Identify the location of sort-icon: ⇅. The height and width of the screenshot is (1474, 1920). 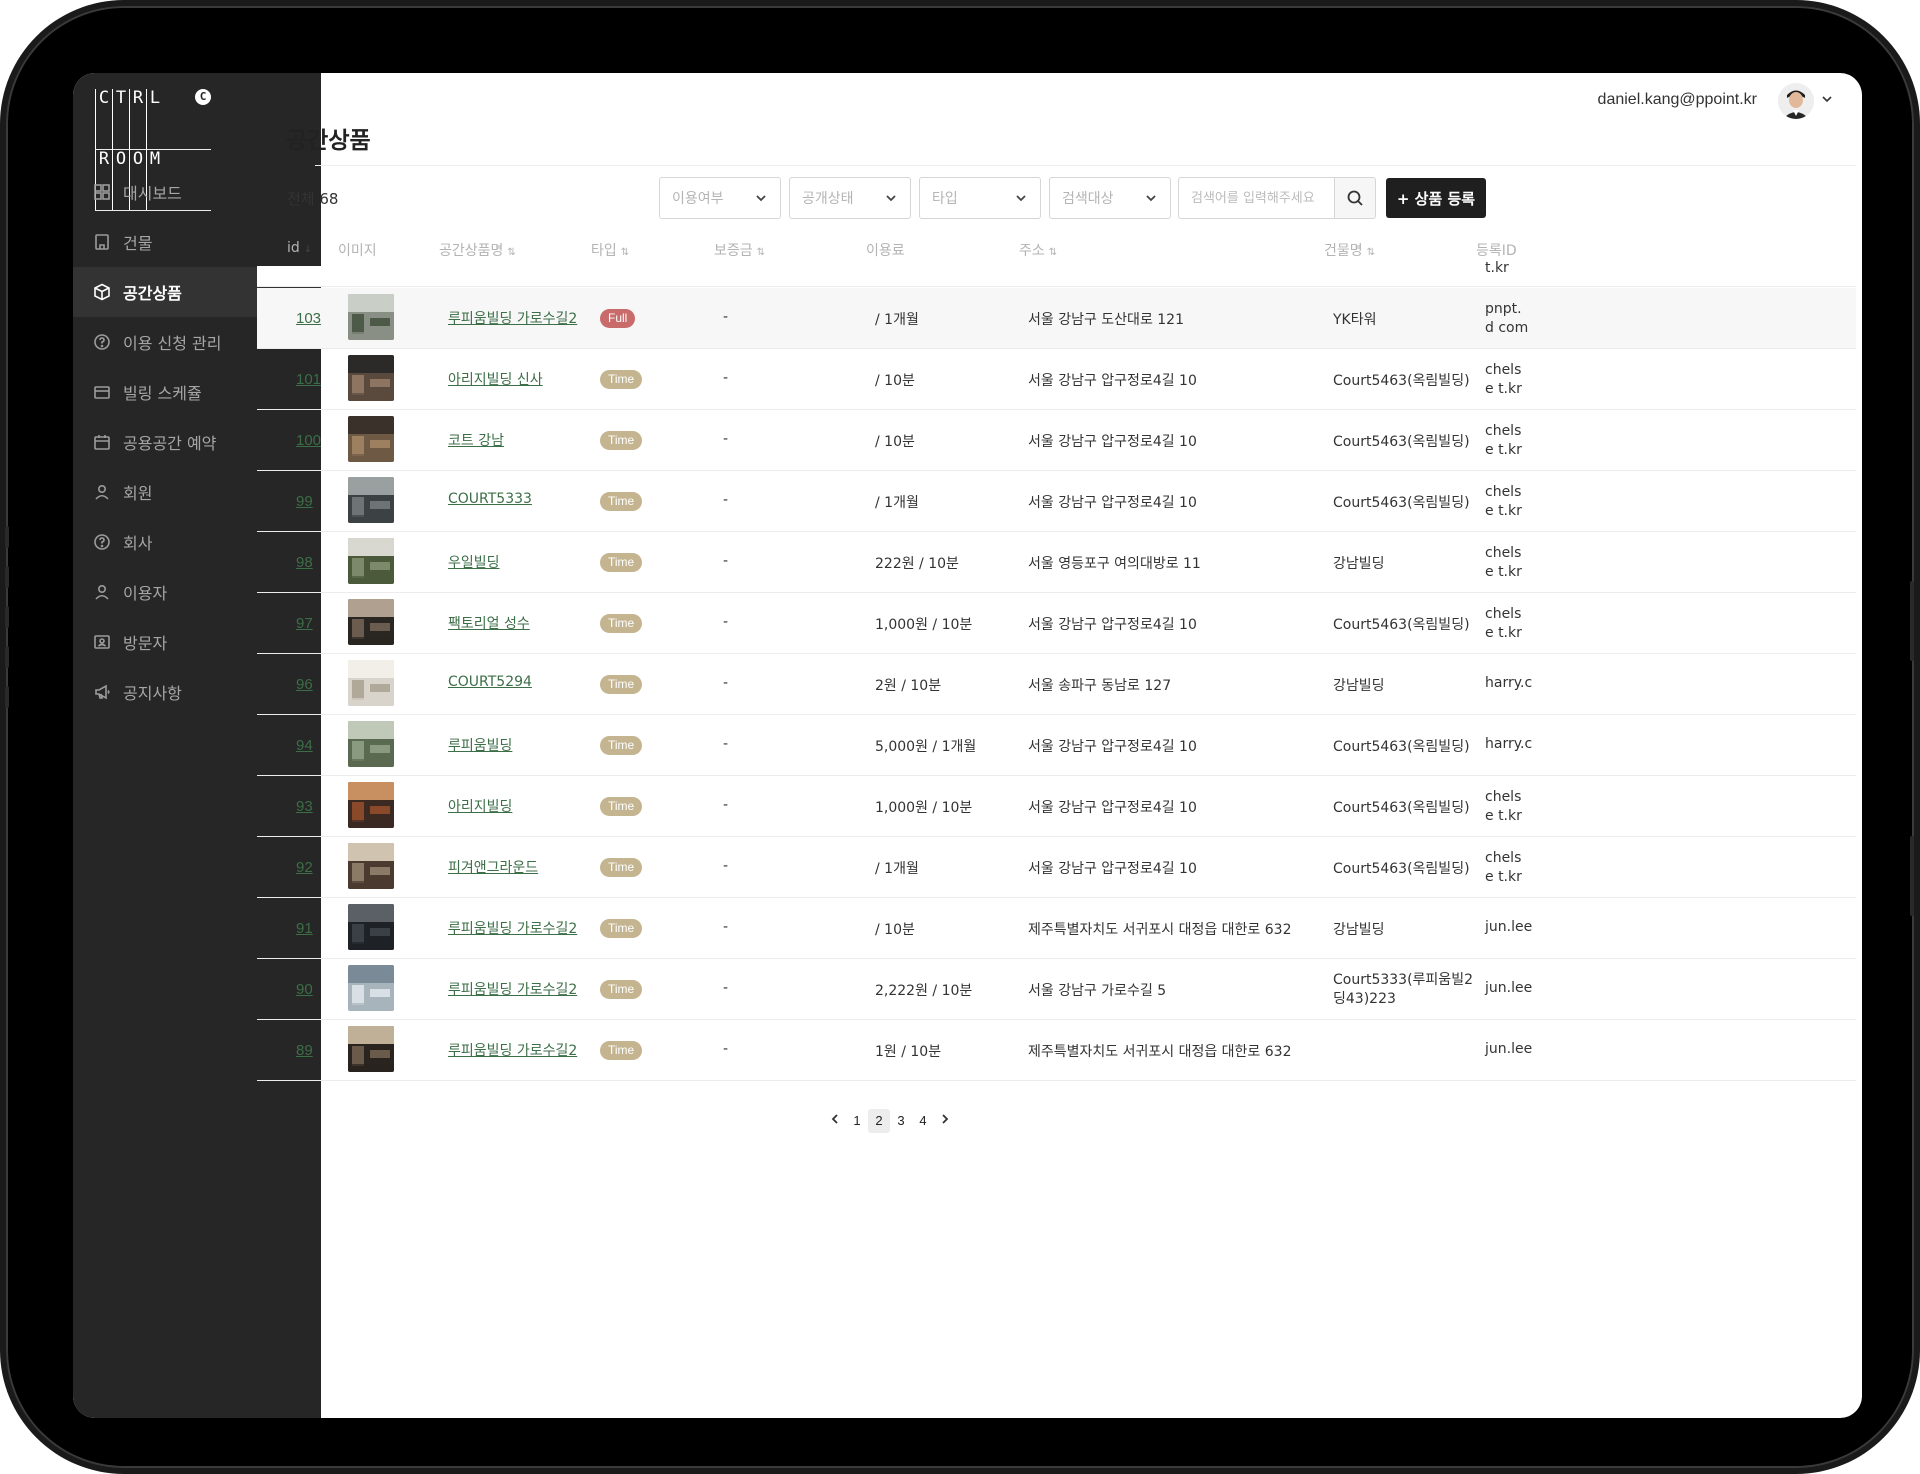
(1053, 252).